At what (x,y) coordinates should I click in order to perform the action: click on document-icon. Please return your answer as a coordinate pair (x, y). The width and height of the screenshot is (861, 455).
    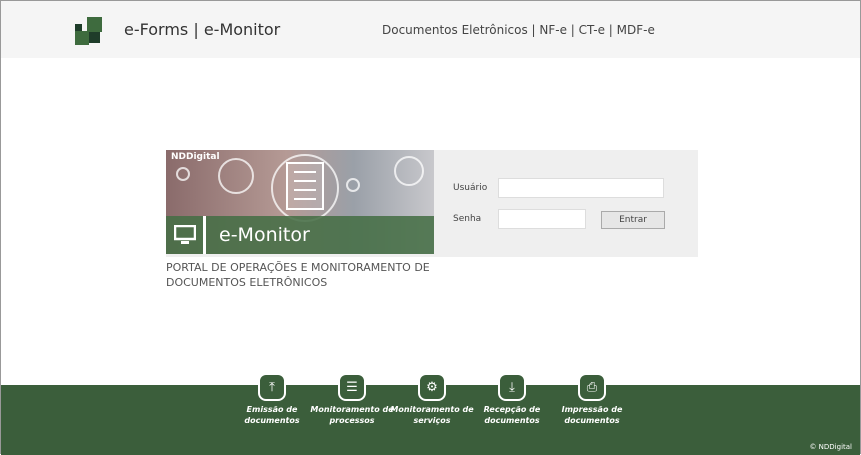
    Looking at the image, I should click on (305, 186).